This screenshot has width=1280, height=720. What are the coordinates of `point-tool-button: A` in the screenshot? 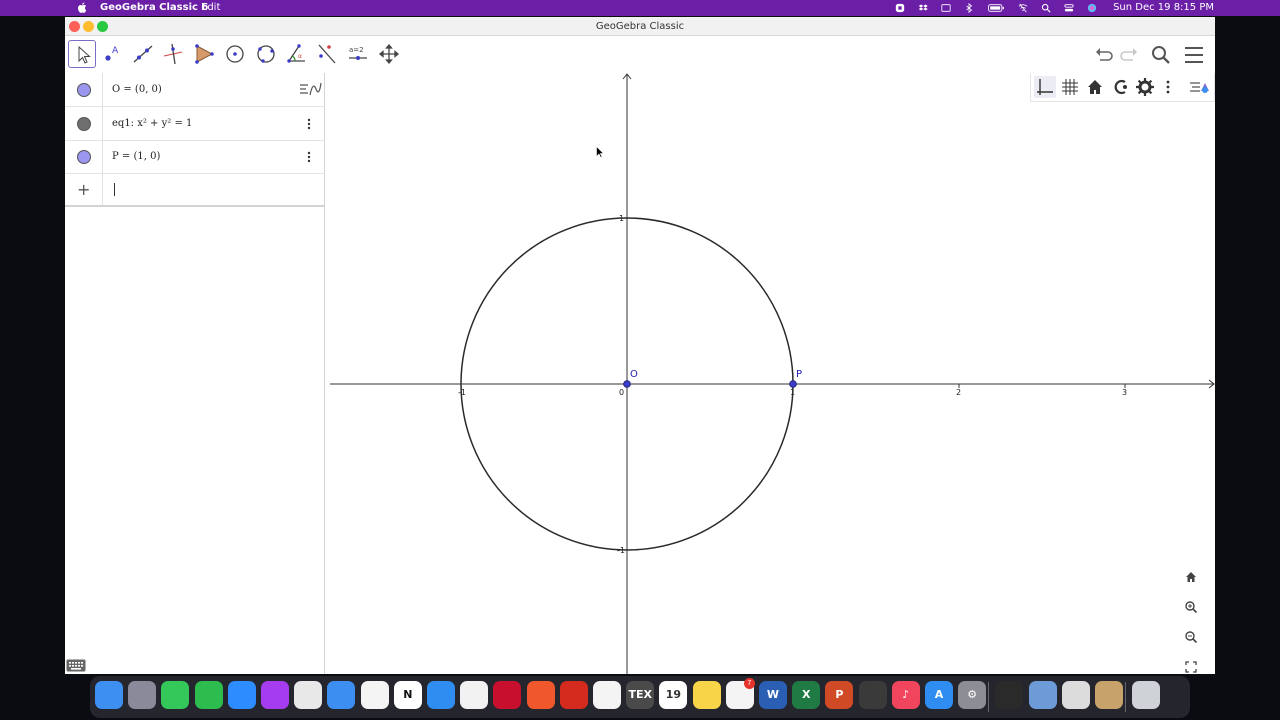 It's located at (112, 54).